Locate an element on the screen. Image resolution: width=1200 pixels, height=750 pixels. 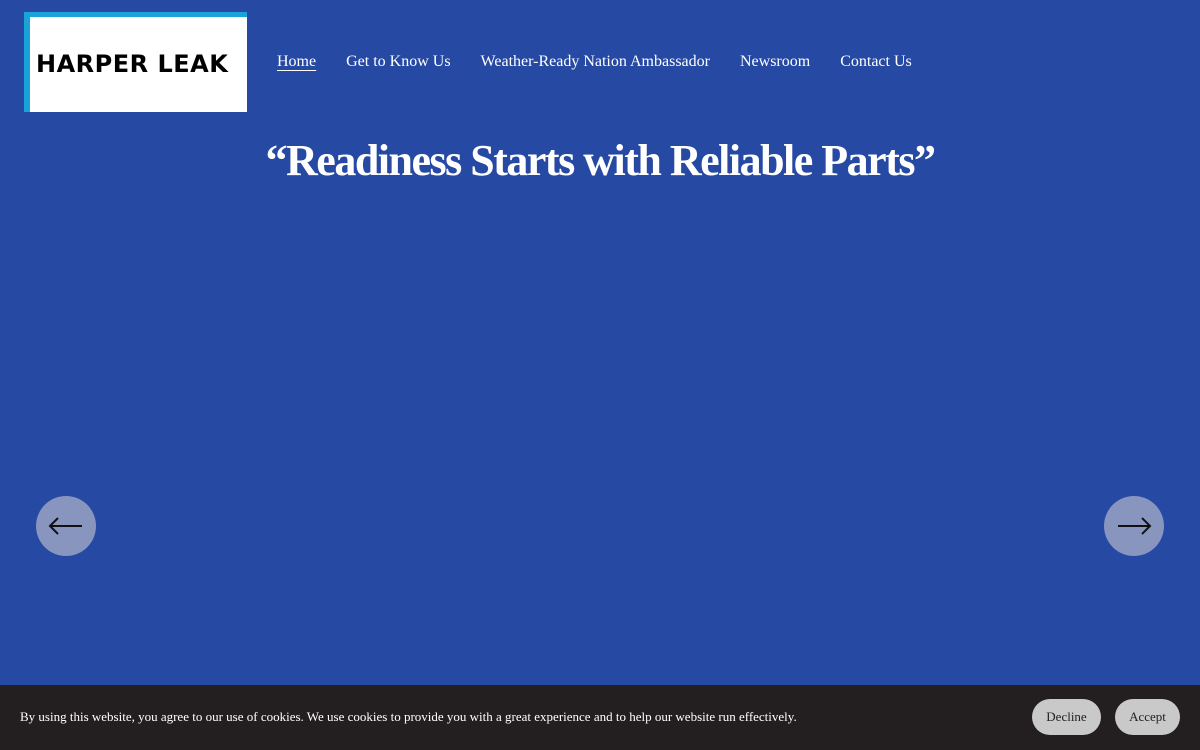
nav-item-weather-ready-nation-ambassador: Weather-Ready Nation Ambassador is located at coordinates (595, 62).